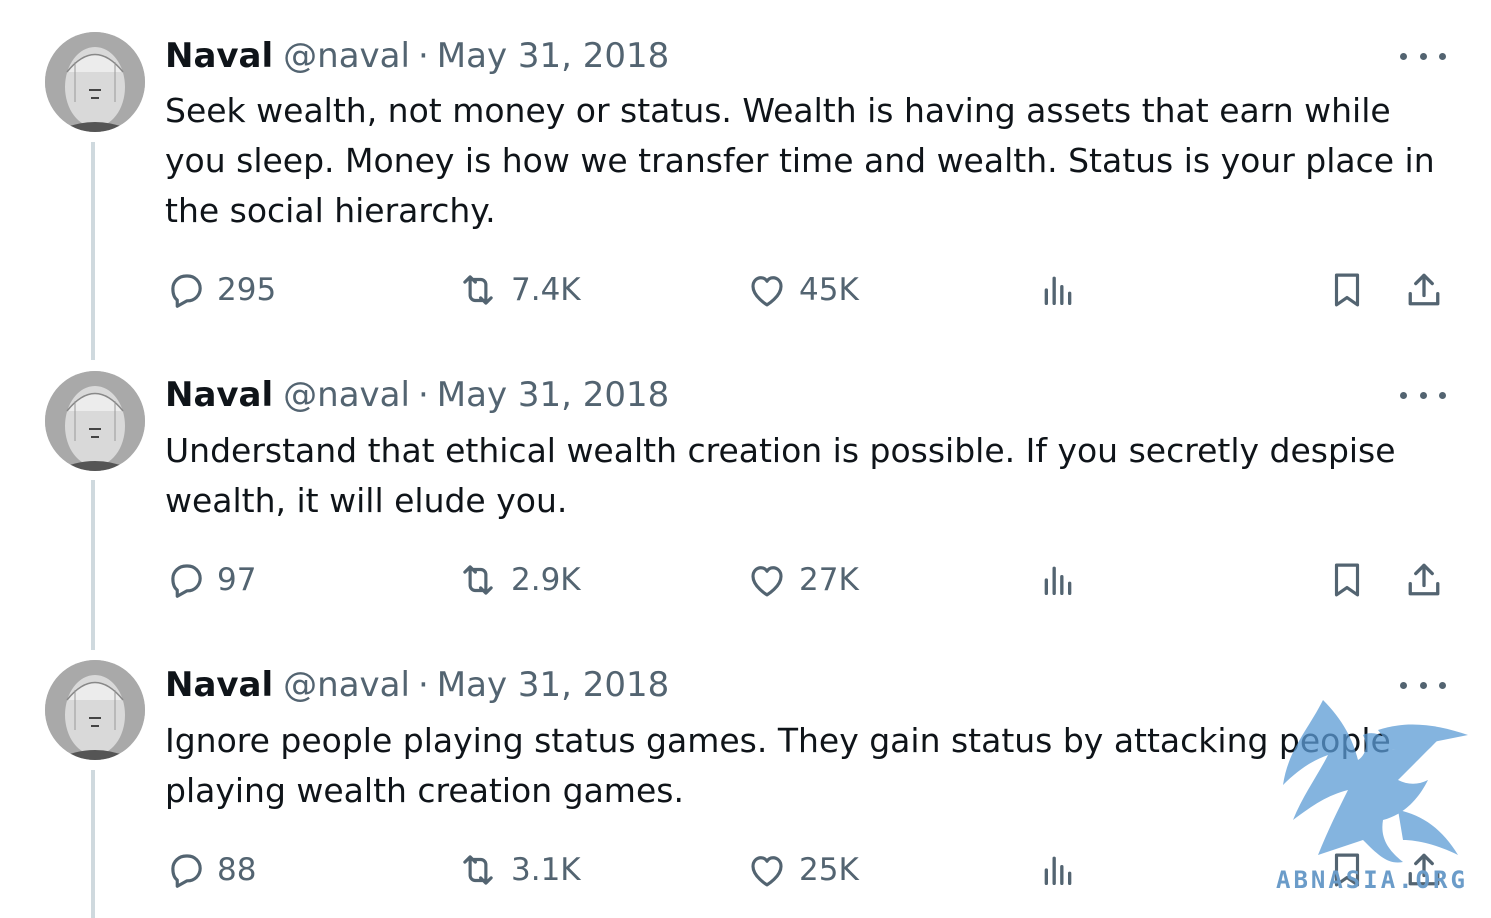  I want to click on repost-button: 7.4K, so click(518, 290).